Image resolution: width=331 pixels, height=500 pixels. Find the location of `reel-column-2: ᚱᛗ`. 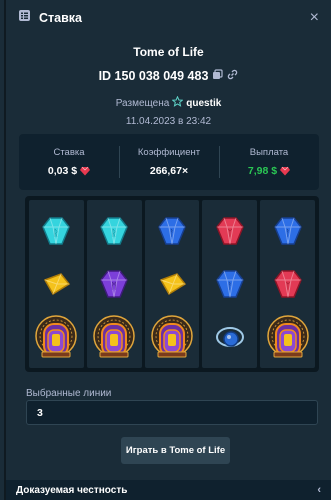

reel-column-2: ᚱᛗ is located at coordinates (114, 284).